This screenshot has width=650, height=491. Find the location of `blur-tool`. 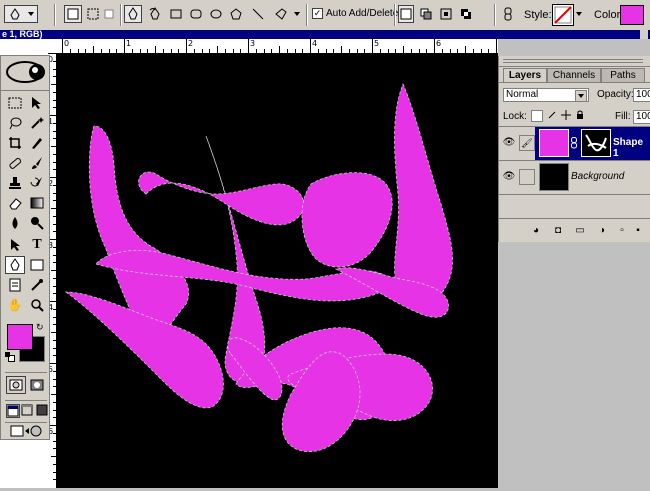

blur-tool is located at coordinates (15, 223).